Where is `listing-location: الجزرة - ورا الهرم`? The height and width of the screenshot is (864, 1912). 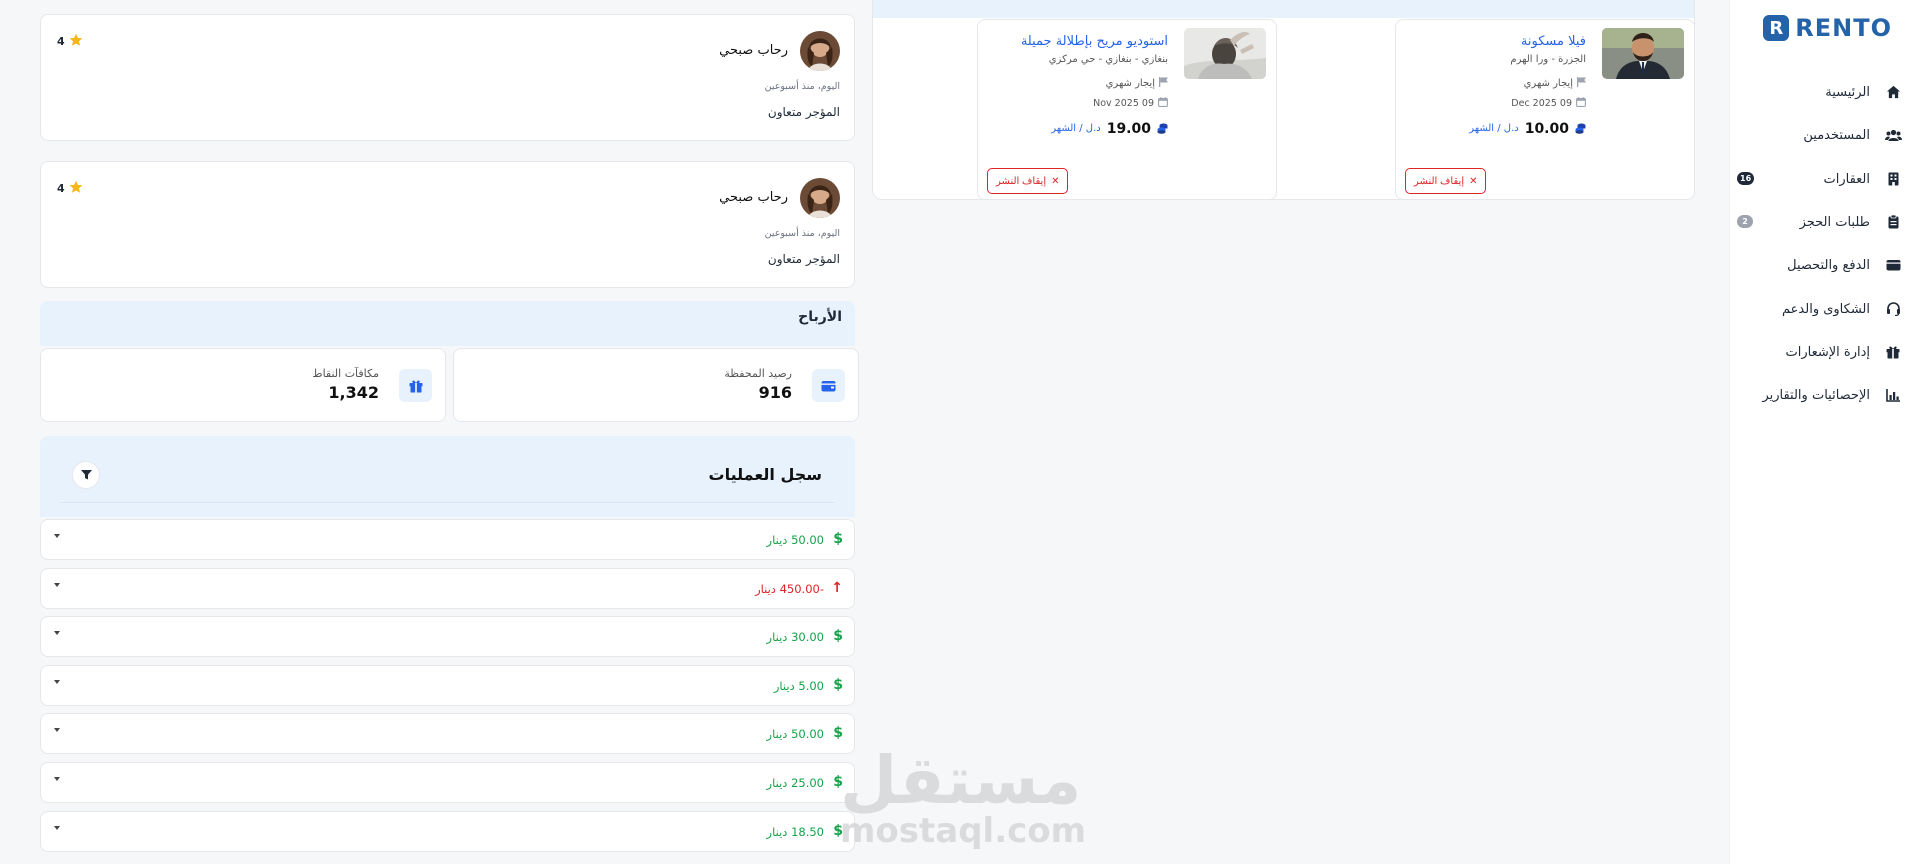 listing-location: الجزرة - ورا الهرم is located at coordinates (1548, 59).